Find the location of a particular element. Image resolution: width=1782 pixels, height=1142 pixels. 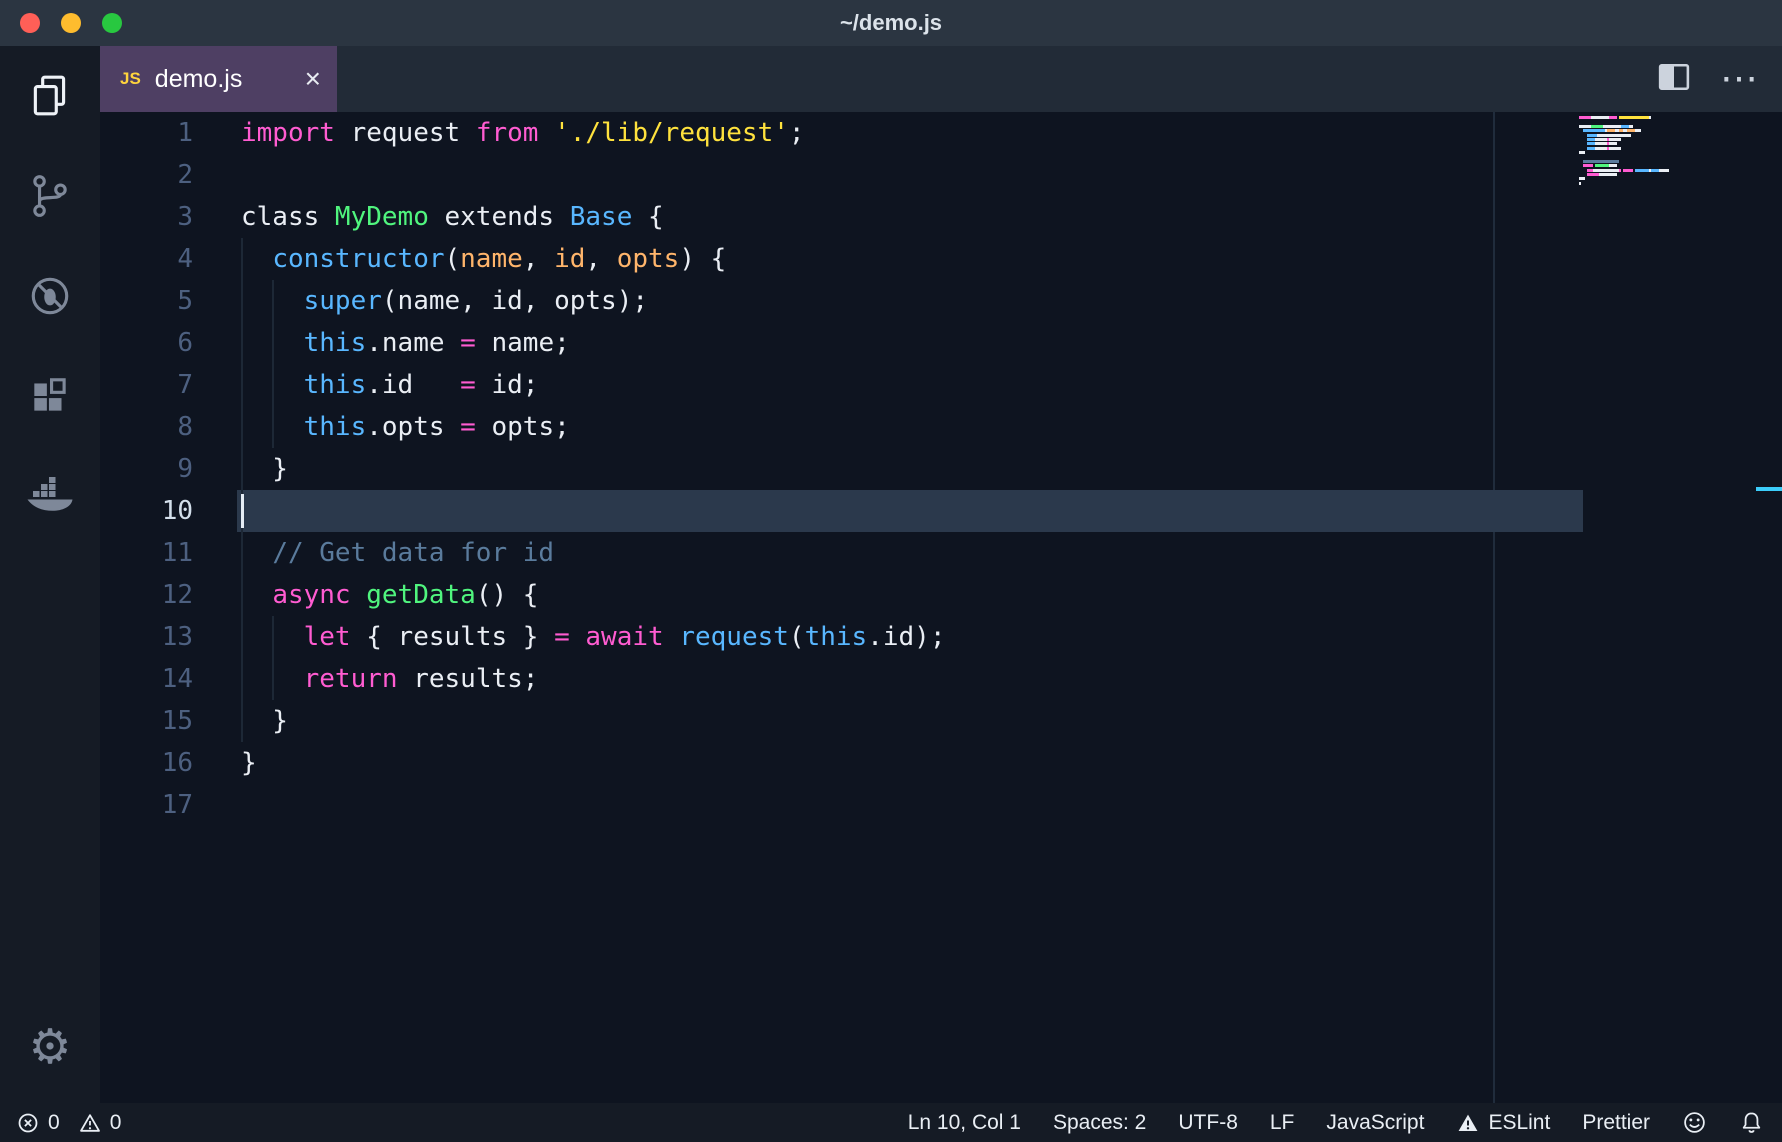

prettier-status-label: Prettier is located at coordinates (1616, 1122).